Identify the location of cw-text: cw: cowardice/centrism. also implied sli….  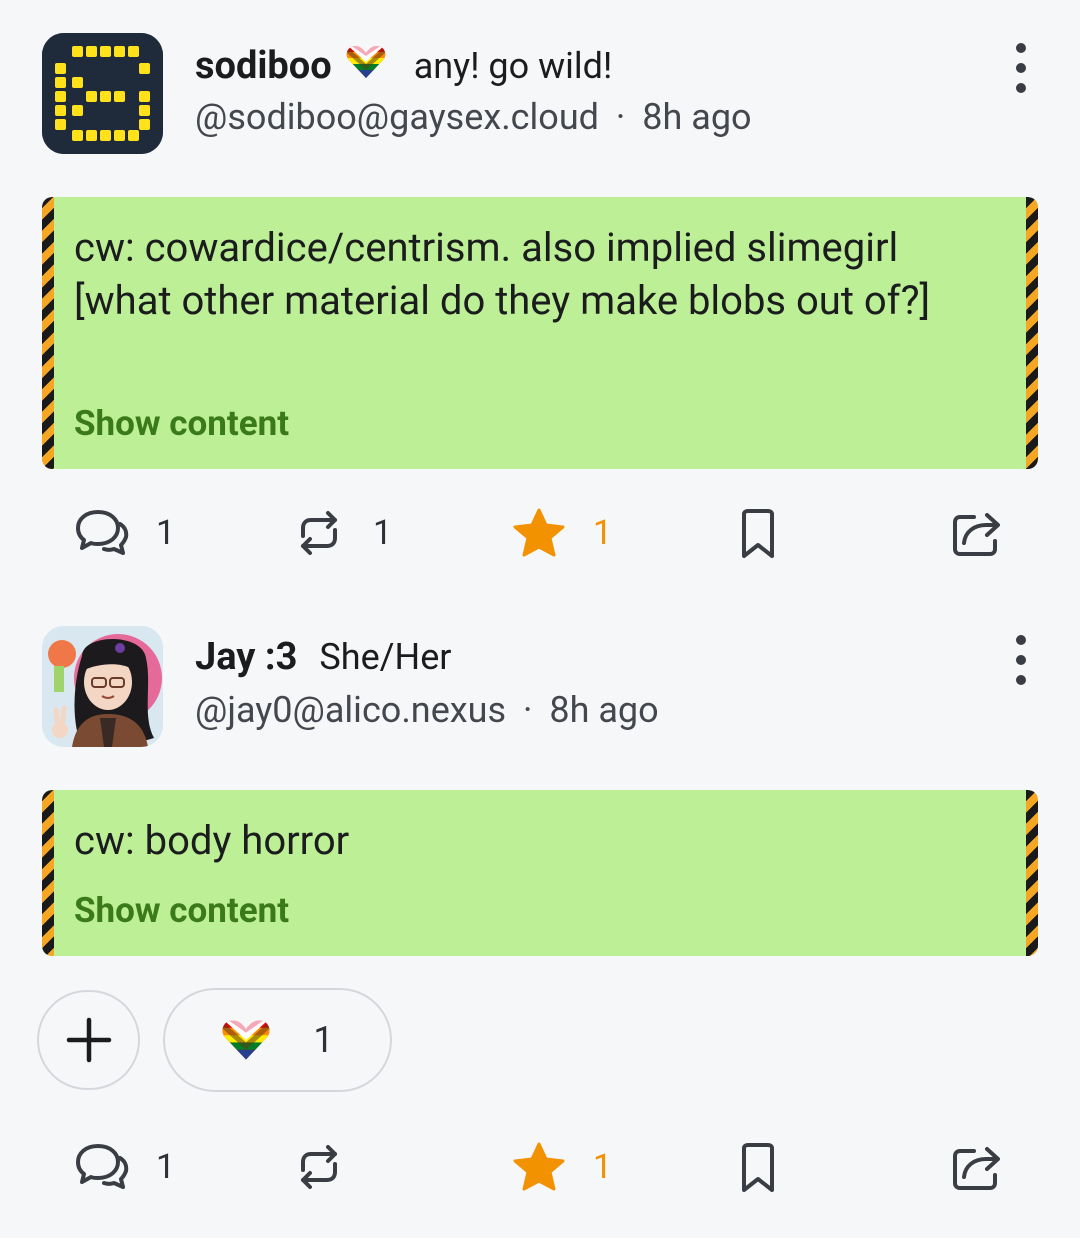
(502, 274).